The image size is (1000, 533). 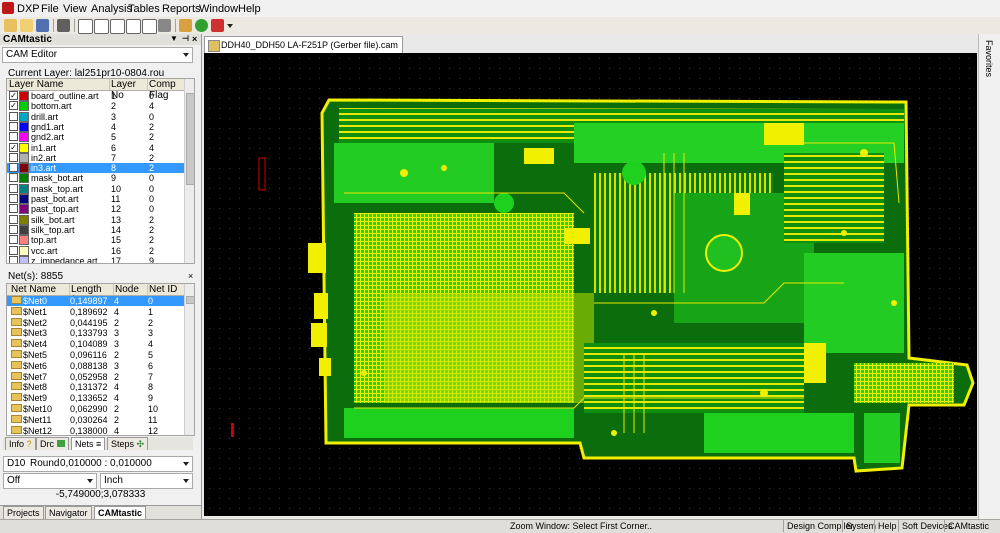 I want to click on col-net-id: Net ID, so click(x=167, y=289).